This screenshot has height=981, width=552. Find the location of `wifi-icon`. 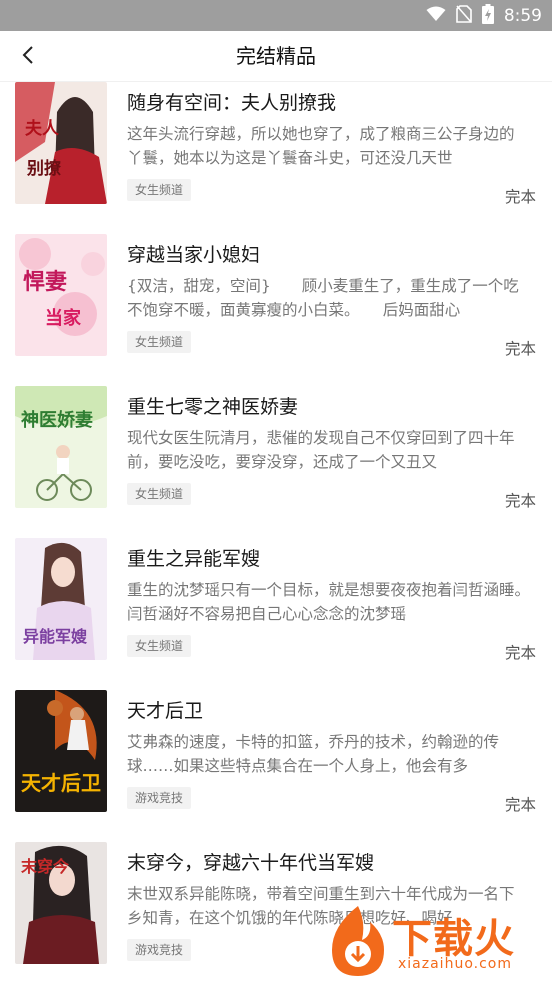

wifi-icon is located at coordinates (436, 16).